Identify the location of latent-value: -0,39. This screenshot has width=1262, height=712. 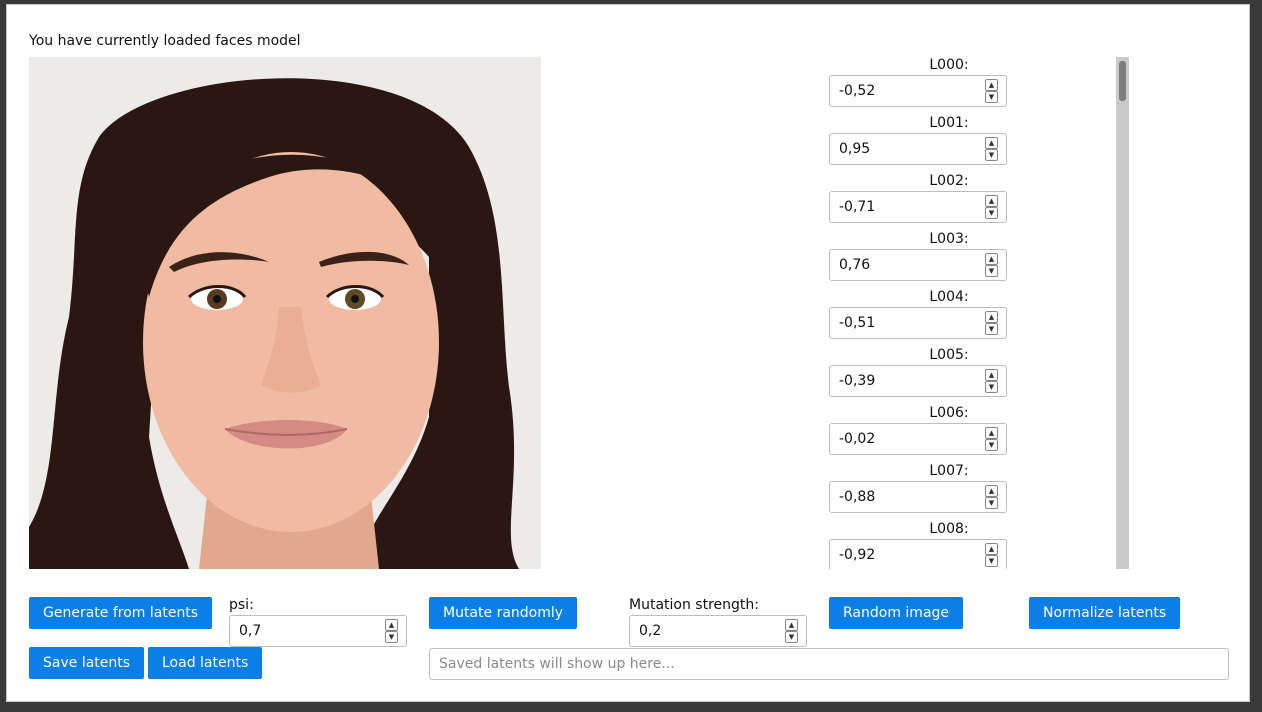
(857, 381).